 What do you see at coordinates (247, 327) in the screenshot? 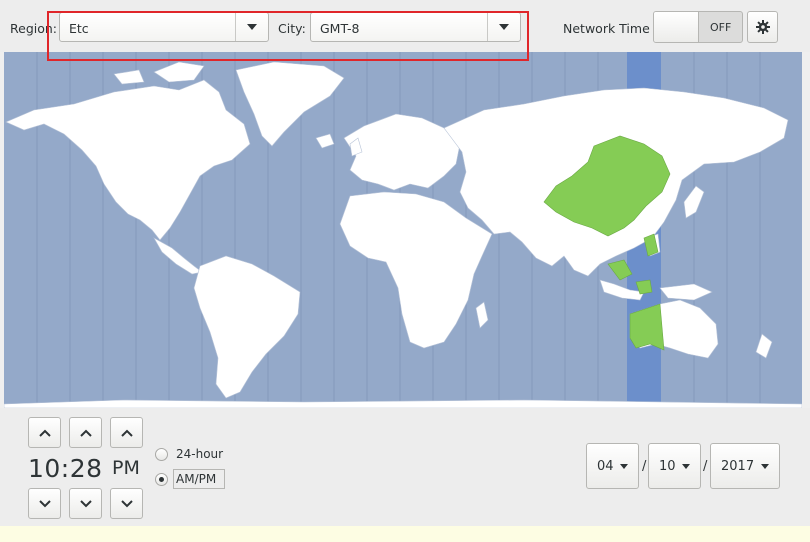
I see `south-america` at bounding box center [247, 327].